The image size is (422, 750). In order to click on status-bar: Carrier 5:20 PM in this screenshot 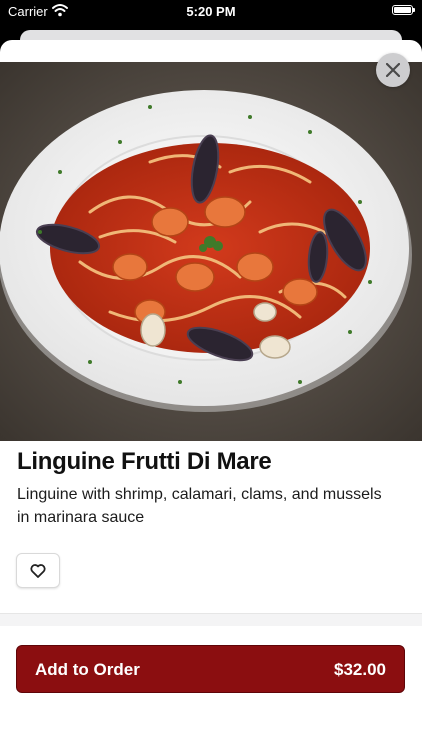, I will do `click(211, 11)`.